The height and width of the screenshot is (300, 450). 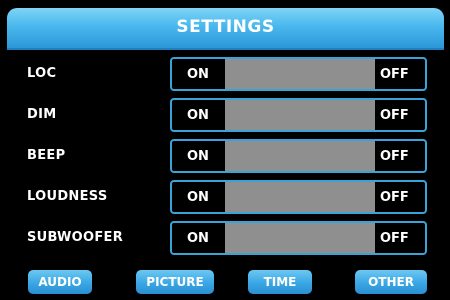 I want to click on toggle-subwoofer: ON OFF, so click(x=298, y=238).